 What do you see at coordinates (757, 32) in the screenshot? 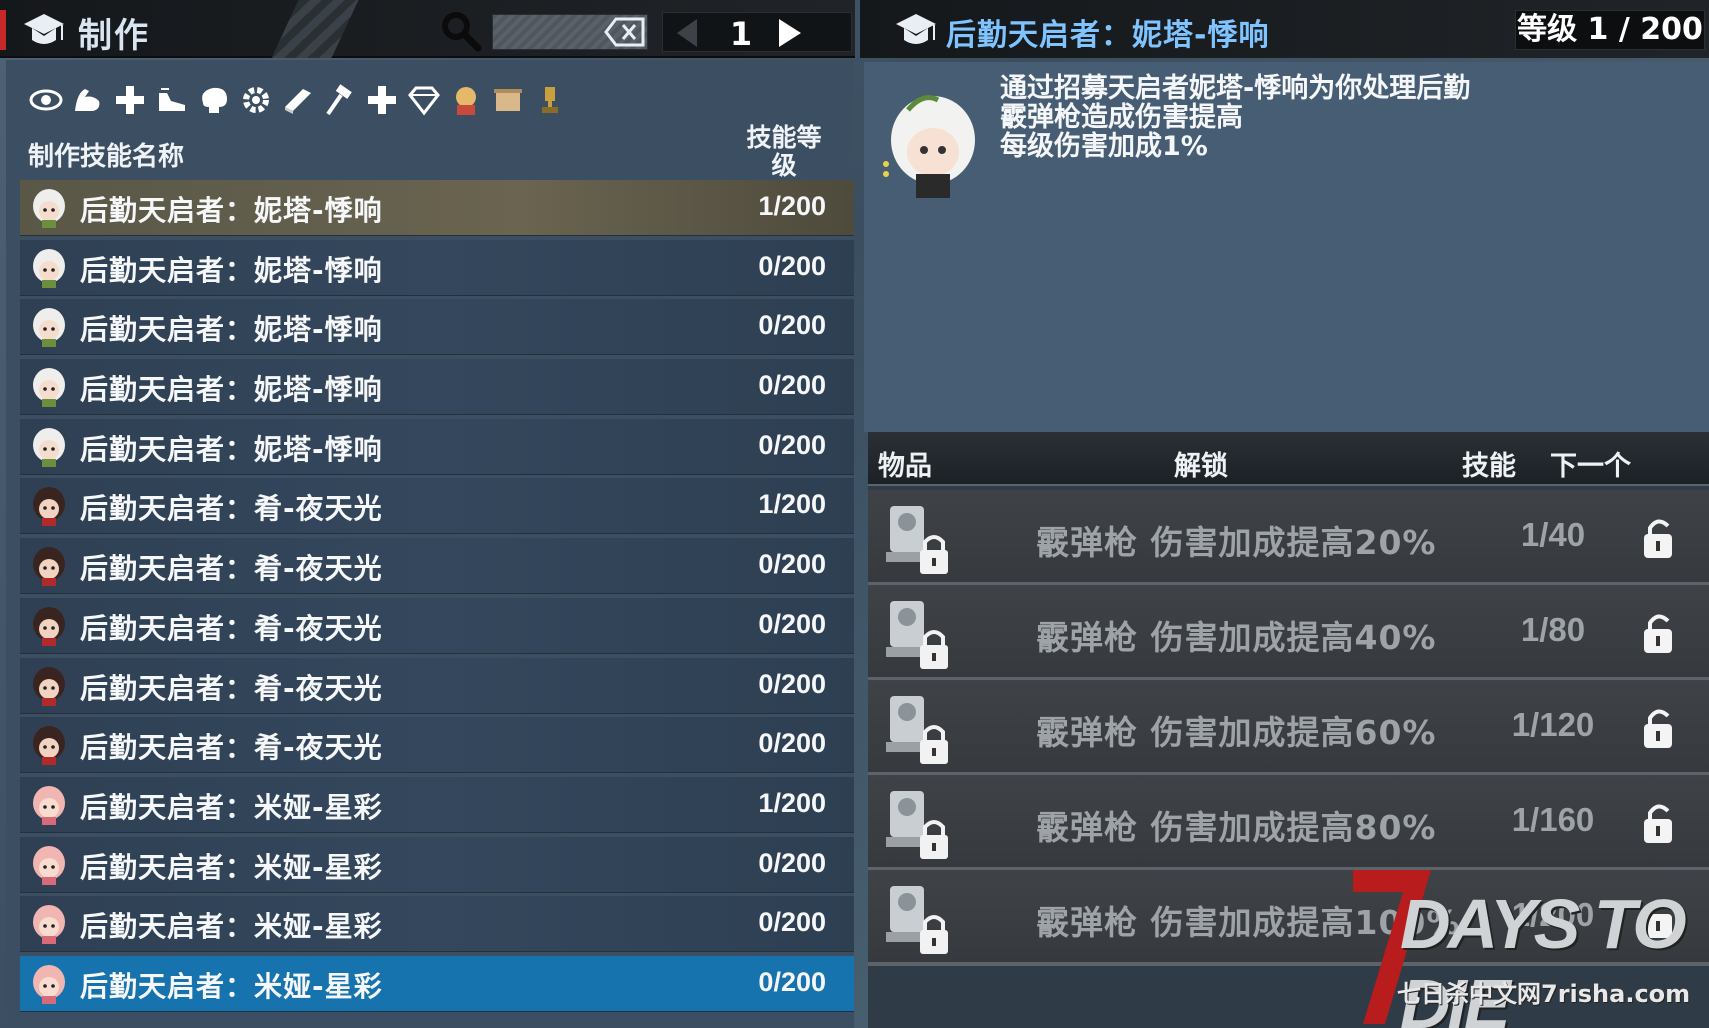
I see `page-selector: 1` at bounding box center [757, 32].